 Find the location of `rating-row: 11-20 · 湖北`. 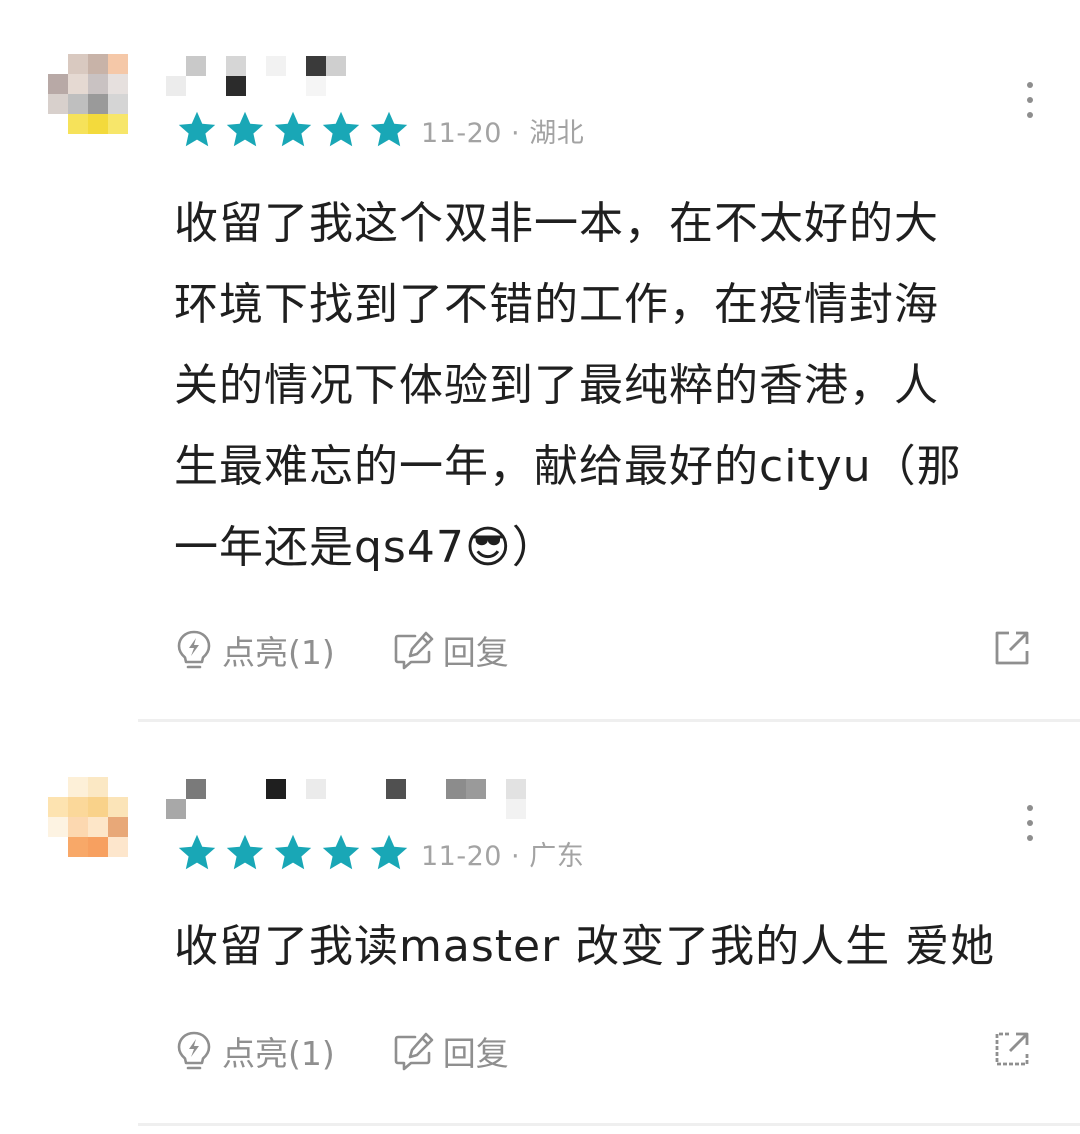

rating-row: 11-20 · 湖北 is located at coordinates (379, 130).